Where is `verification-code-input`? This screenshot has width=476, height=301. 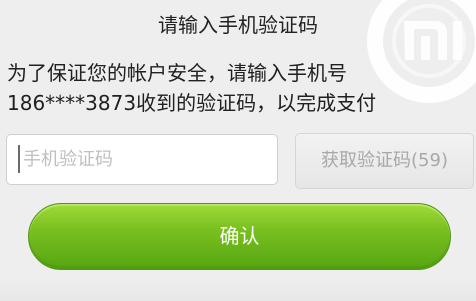
verification-code-input is located at coordinates (142, 159).